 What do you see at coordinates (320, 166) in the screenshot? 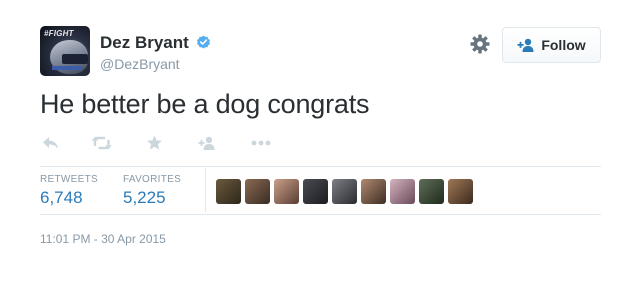
I see `stats-top-divider` at bounding box center [320, 166].